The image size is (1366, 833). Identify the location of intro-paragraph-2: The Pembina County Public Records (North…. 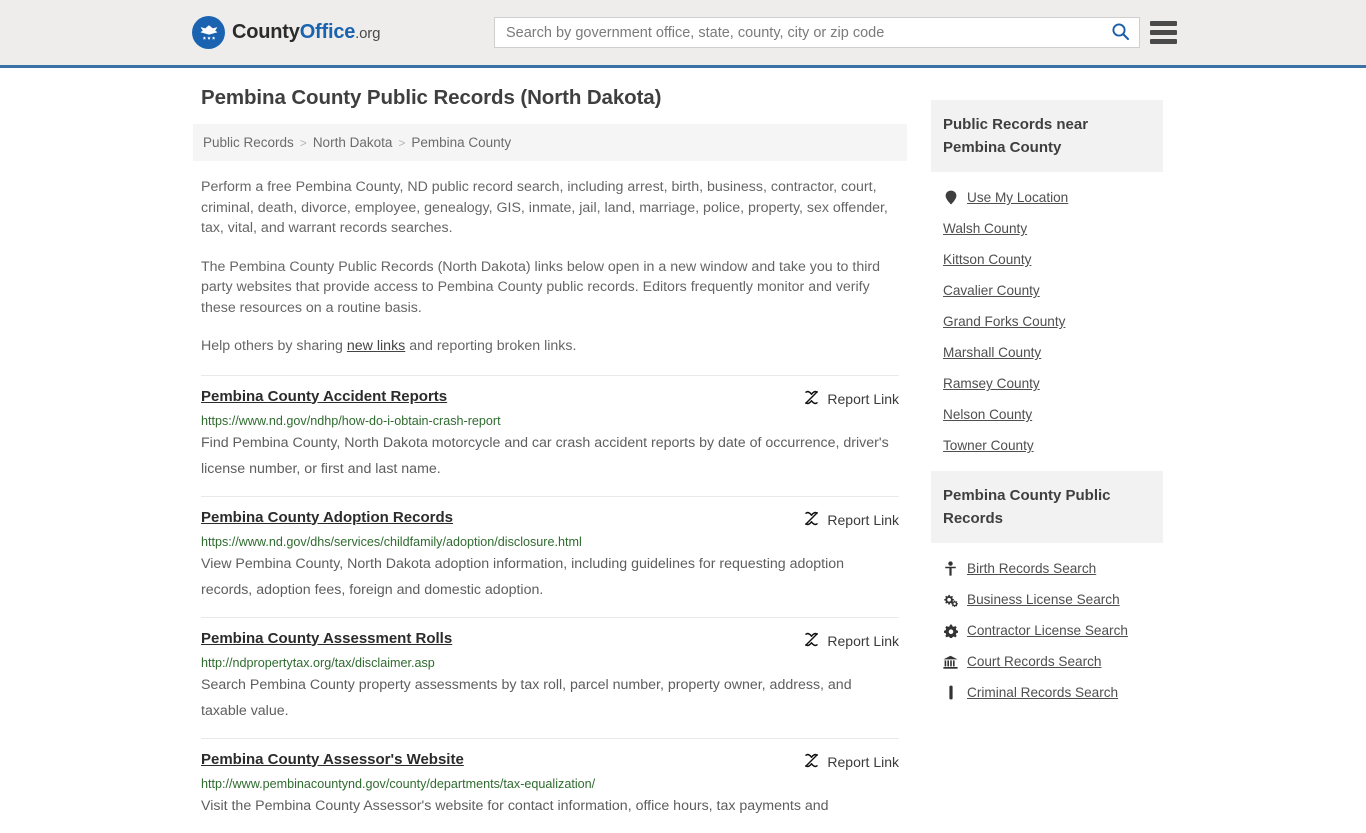
(540, 287).